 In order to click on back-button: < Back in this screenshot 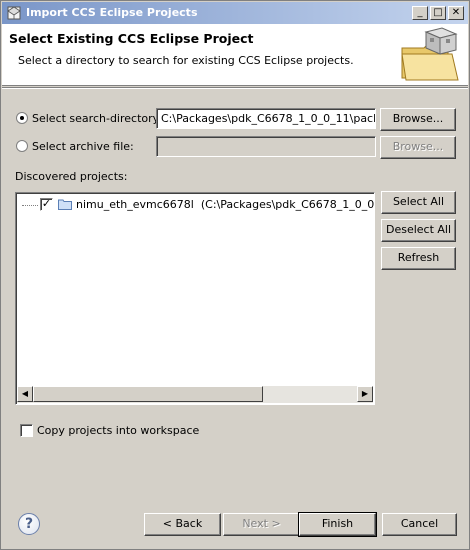, I will do `click(182, 524)`.